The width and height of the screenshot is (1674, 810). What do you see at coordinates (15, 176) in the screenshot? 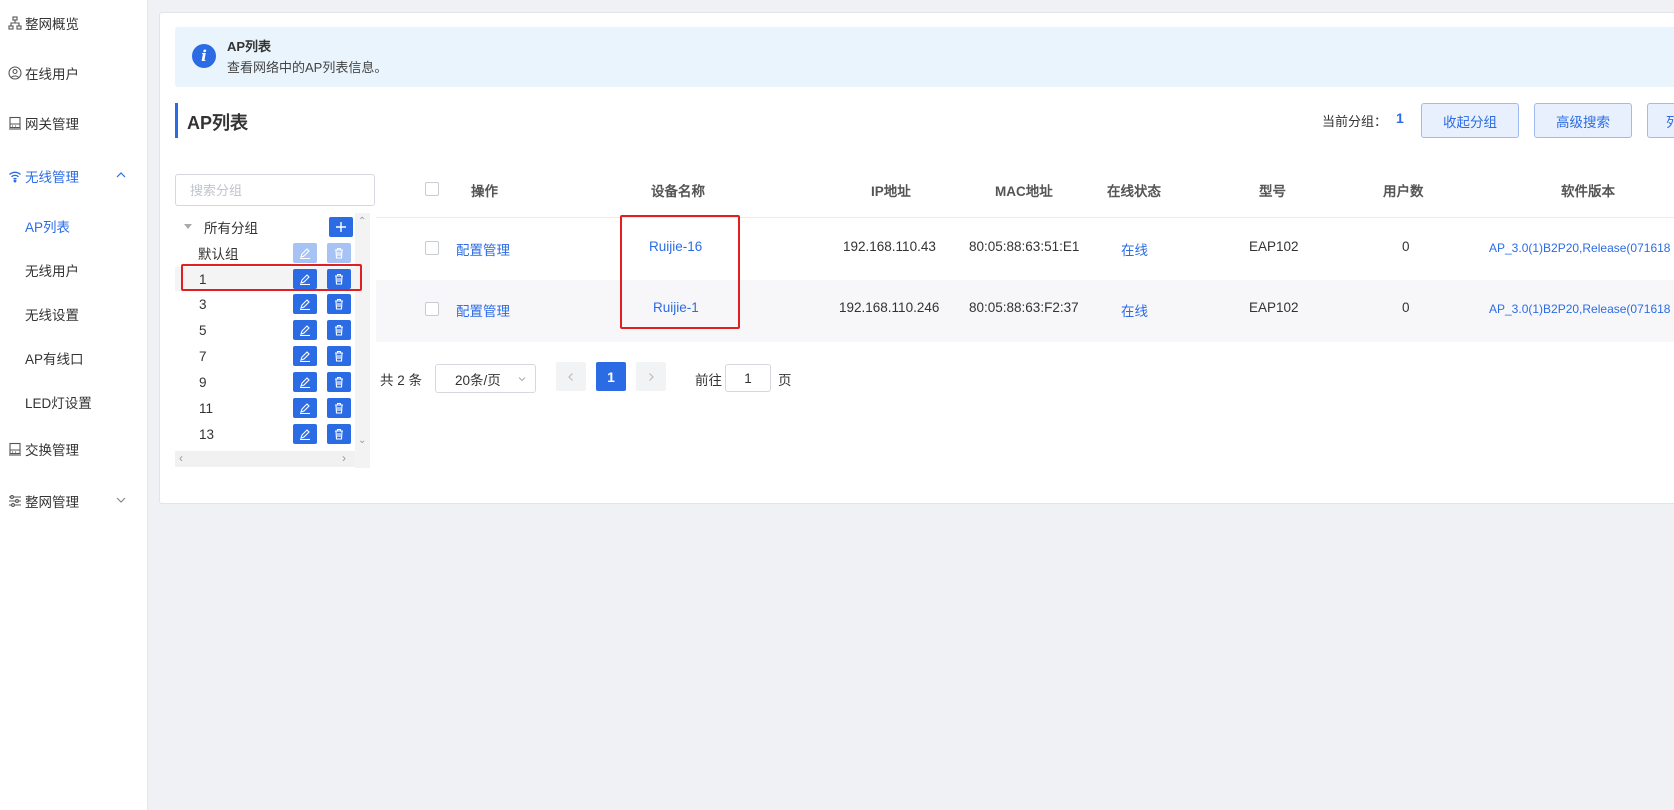
I see `wifi-icon` at bounding box center [15, 176].